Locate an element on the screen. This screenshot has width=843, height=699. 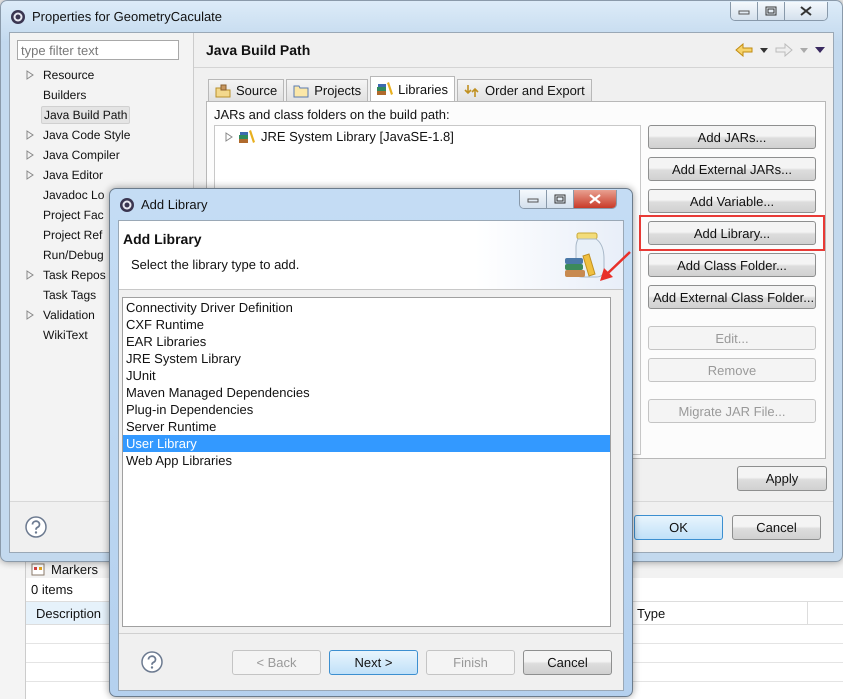
tab: Order and Export is located at coordinates (524, 90).